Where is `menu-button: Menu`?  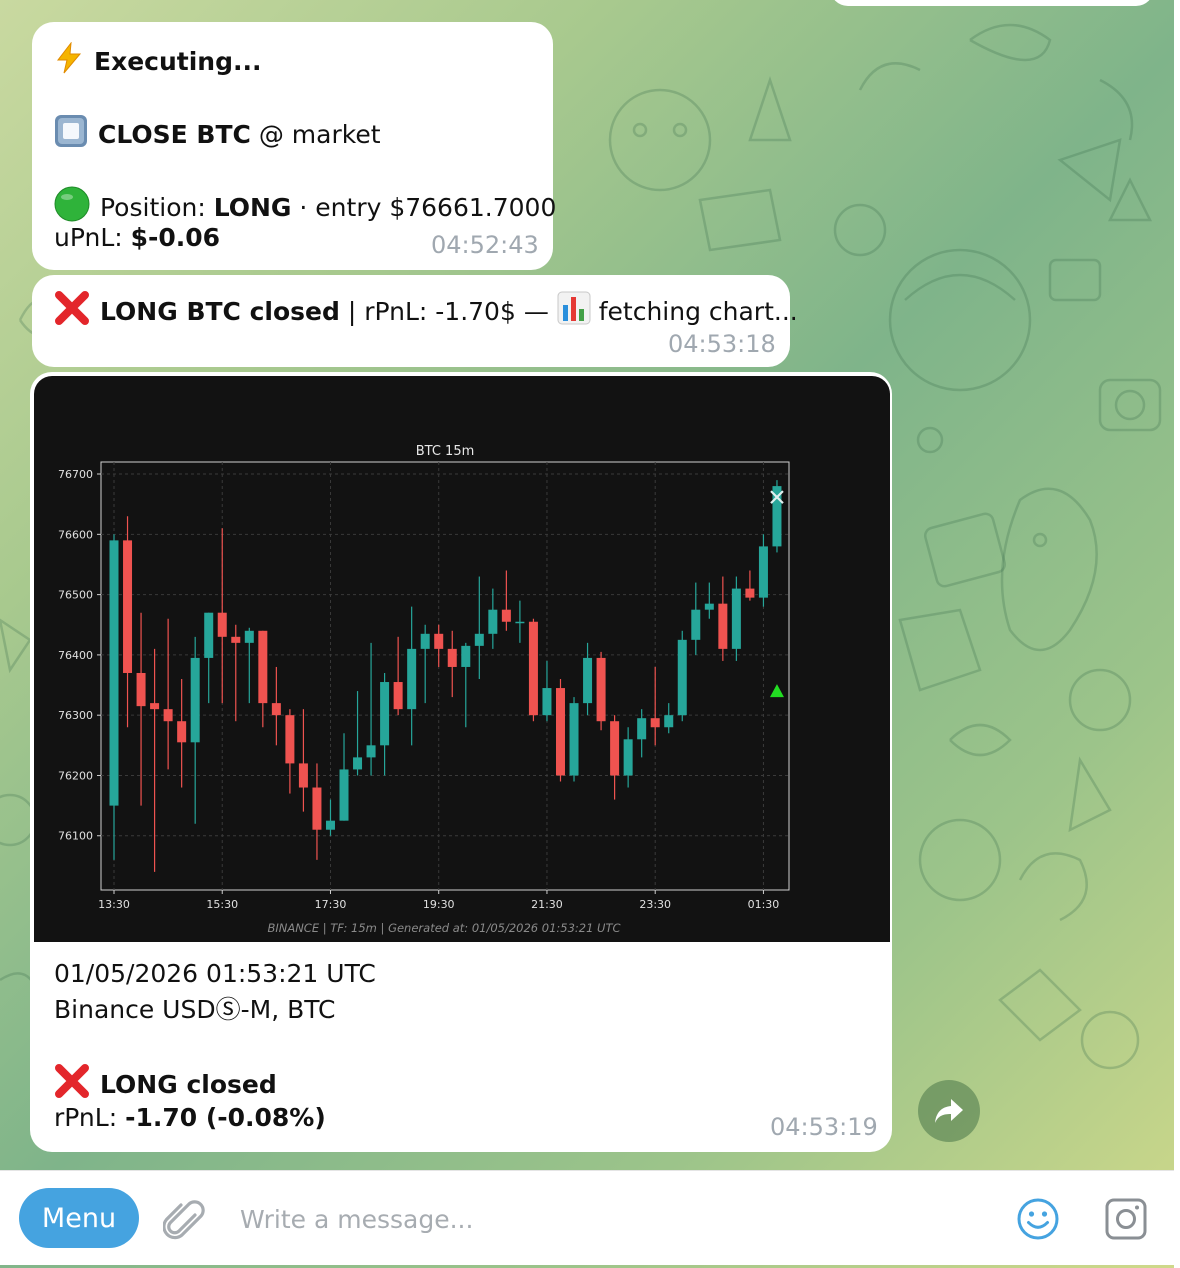 menu-button: Menu is located at coordinates (79, 1218).